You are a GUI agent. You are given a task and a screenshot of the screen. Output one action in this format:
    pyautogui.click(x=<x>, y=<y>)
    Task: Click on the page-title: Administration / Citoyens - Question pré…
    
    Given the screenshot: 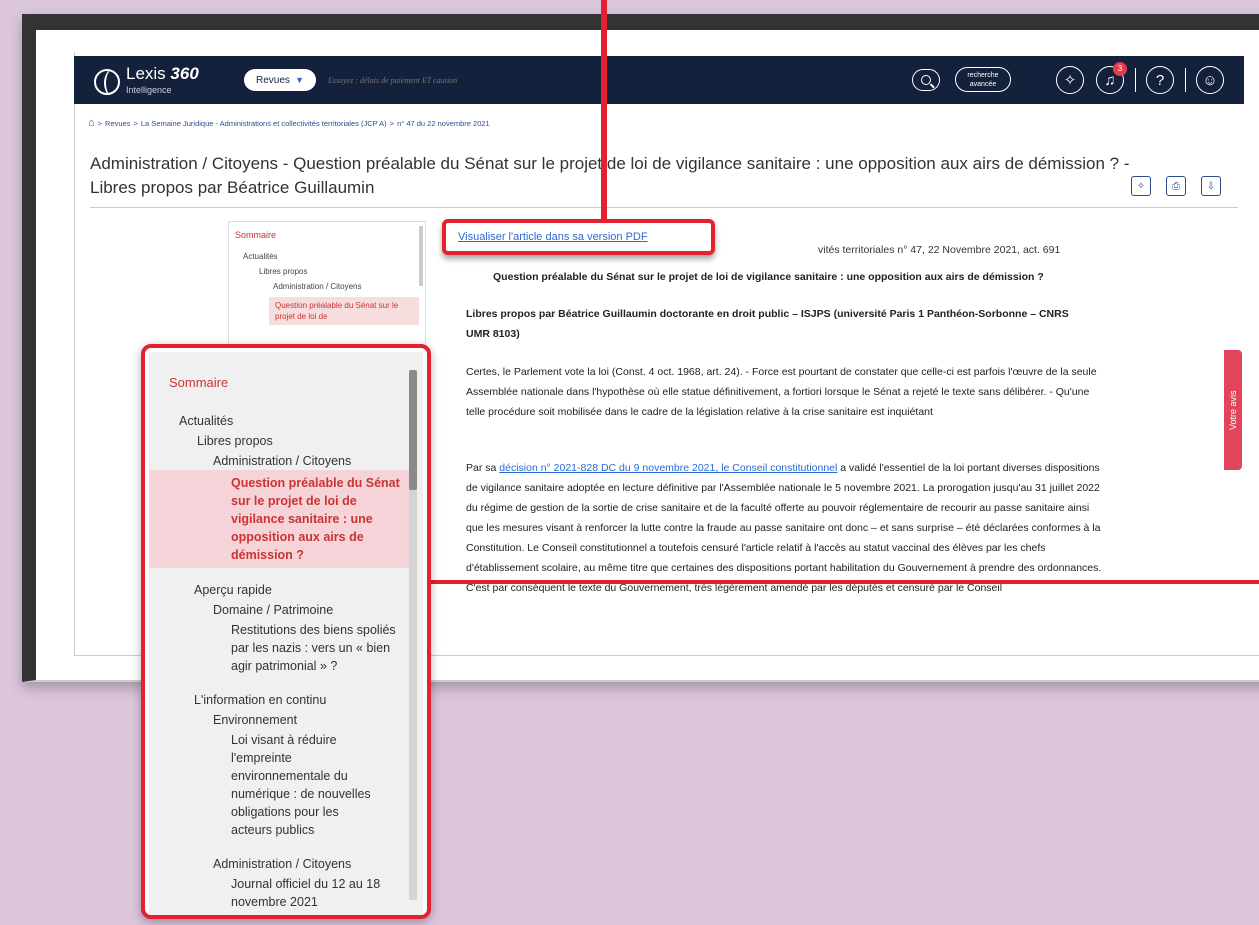 What is the action you would take?
    pyautogui.click(x=610, y=175)
    